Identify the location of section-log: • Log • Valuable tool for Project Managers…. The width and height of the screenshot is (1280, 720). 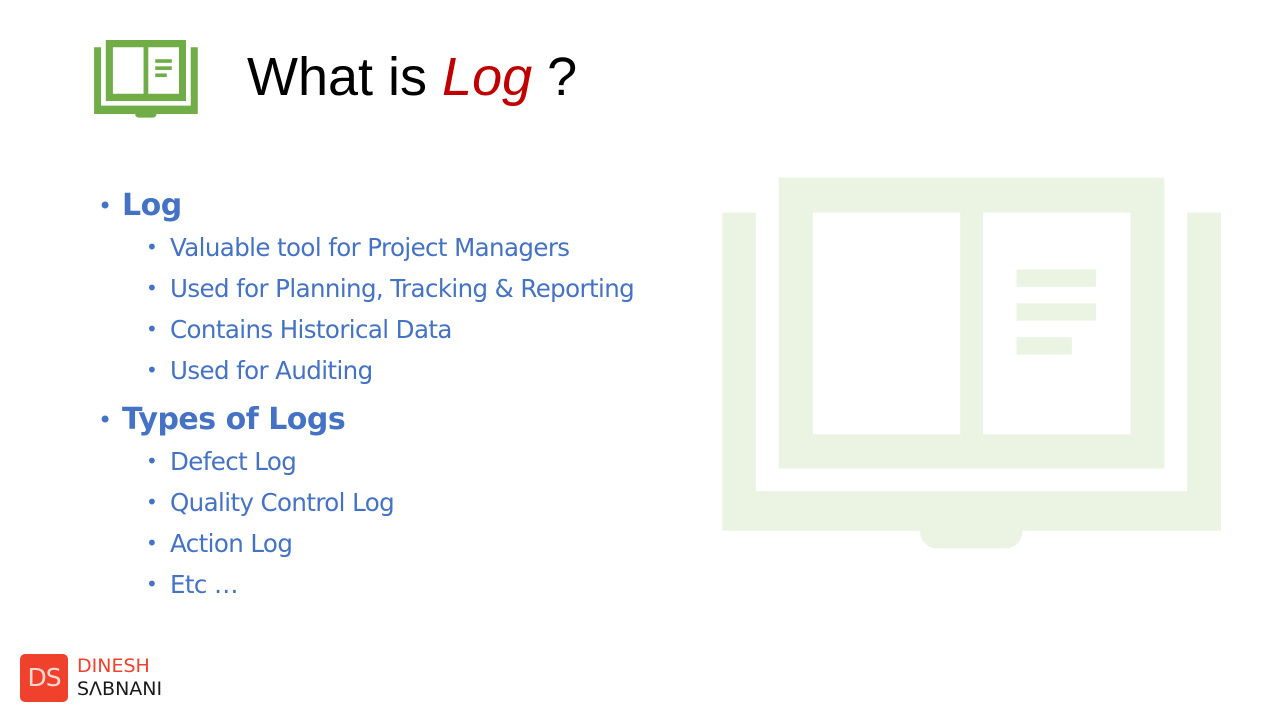
(365, 288).